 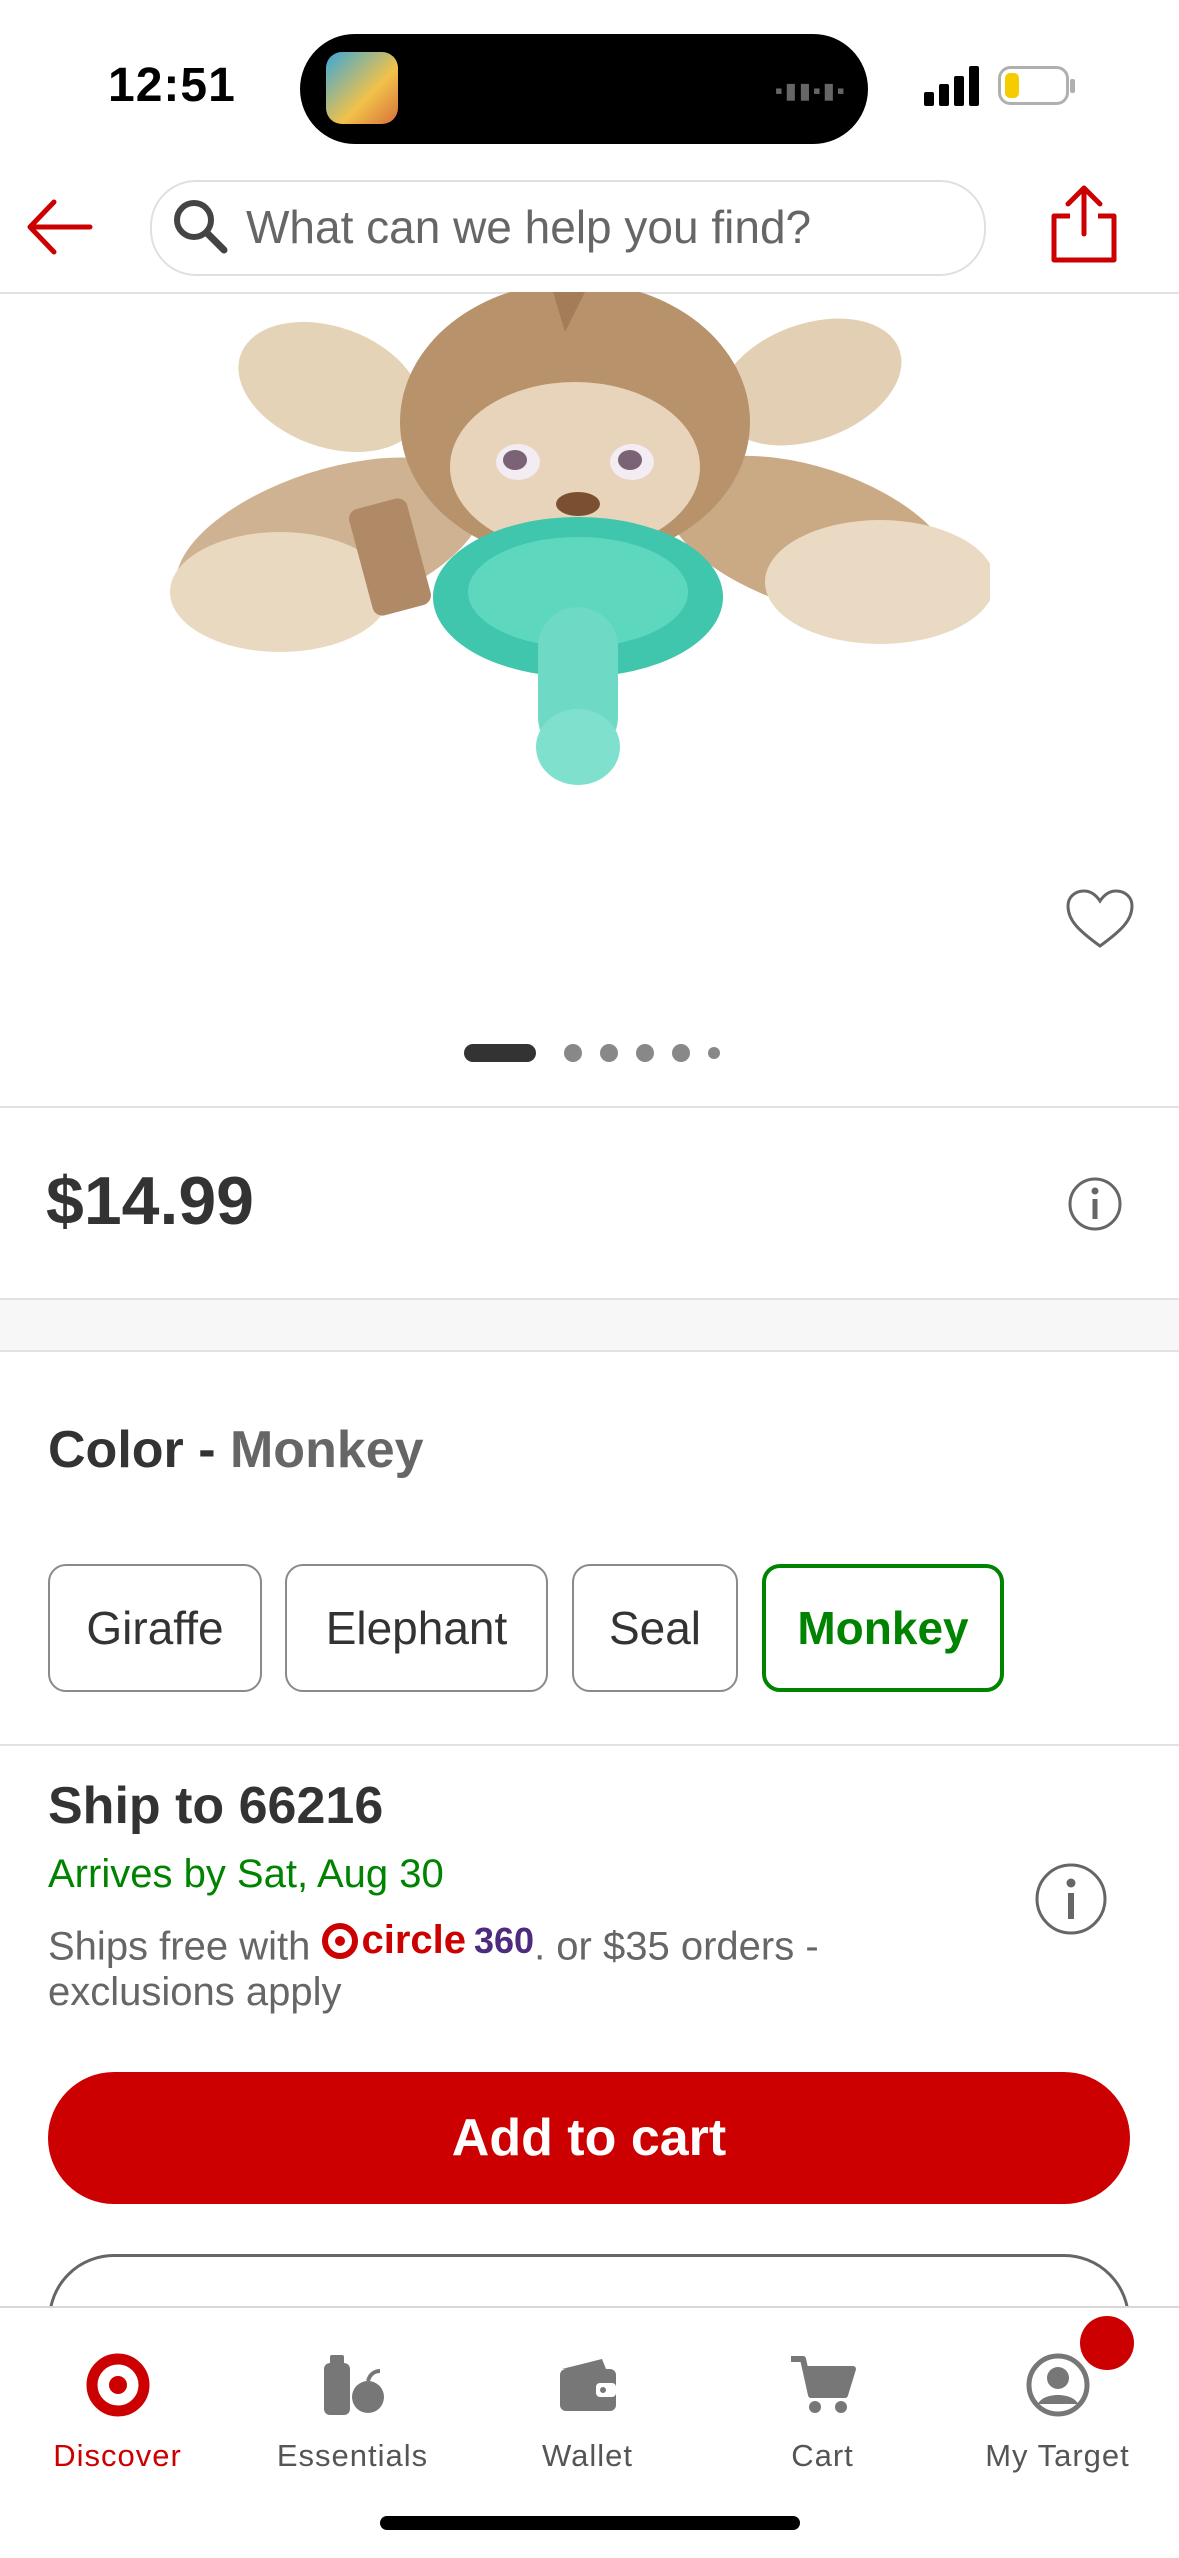 What do you see at coordinates (215, 1806) in the screenshot?
I see `ship-to-heading: Ship to 66216` at bounding box center [215, 1806].